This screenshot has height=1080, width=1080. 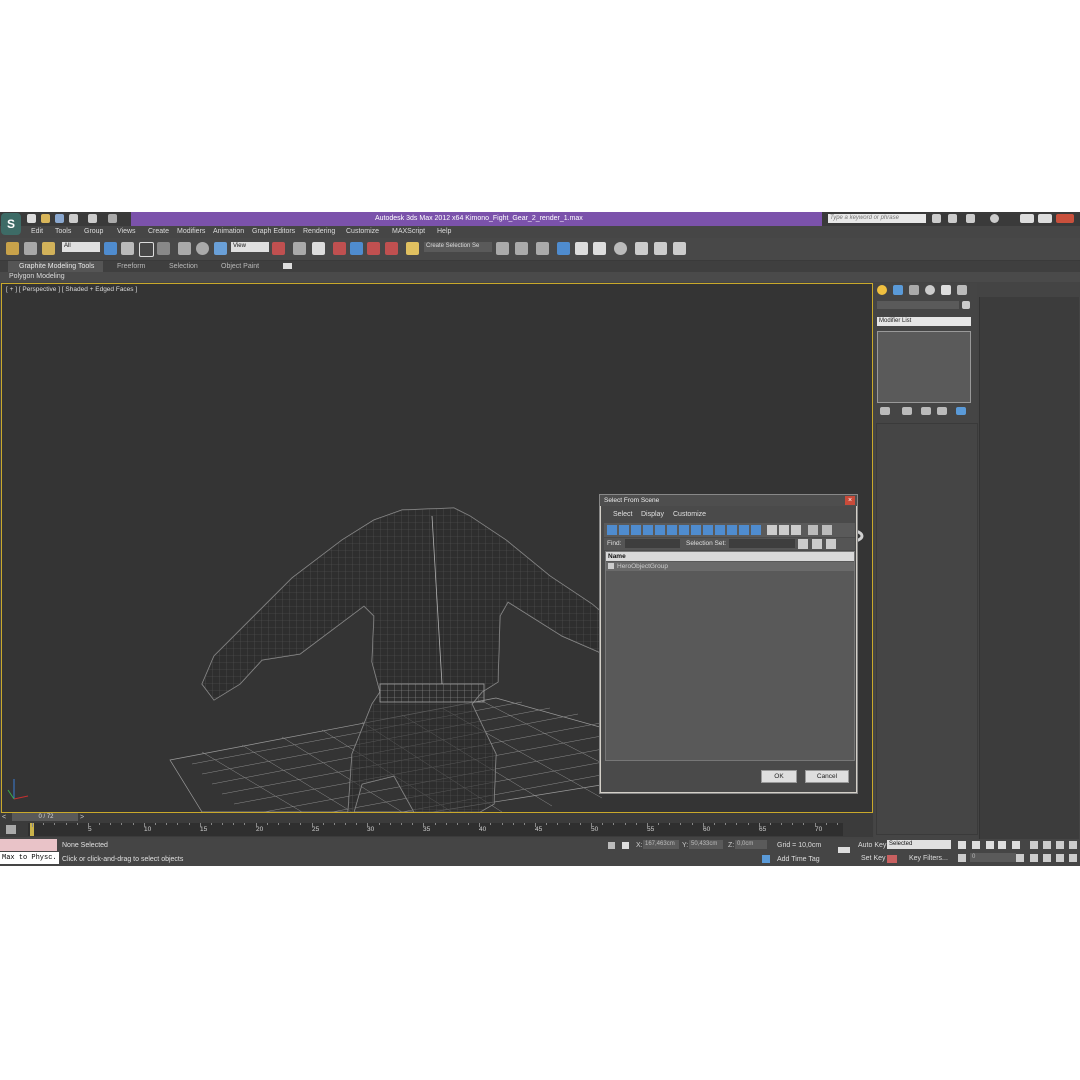 What do you see at coordinates (942, 411) in the screenshot?
I see `remove-modifier-icon` at bounding box center [942, 411].